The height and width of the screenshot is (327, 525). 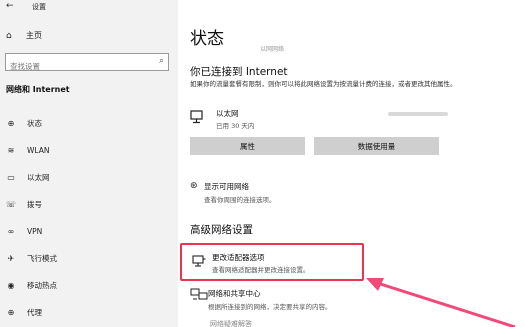 What do you see at coordinates (196, 117) in the screenshot?
I see `computer-icon` at bounding box center [196, 117].